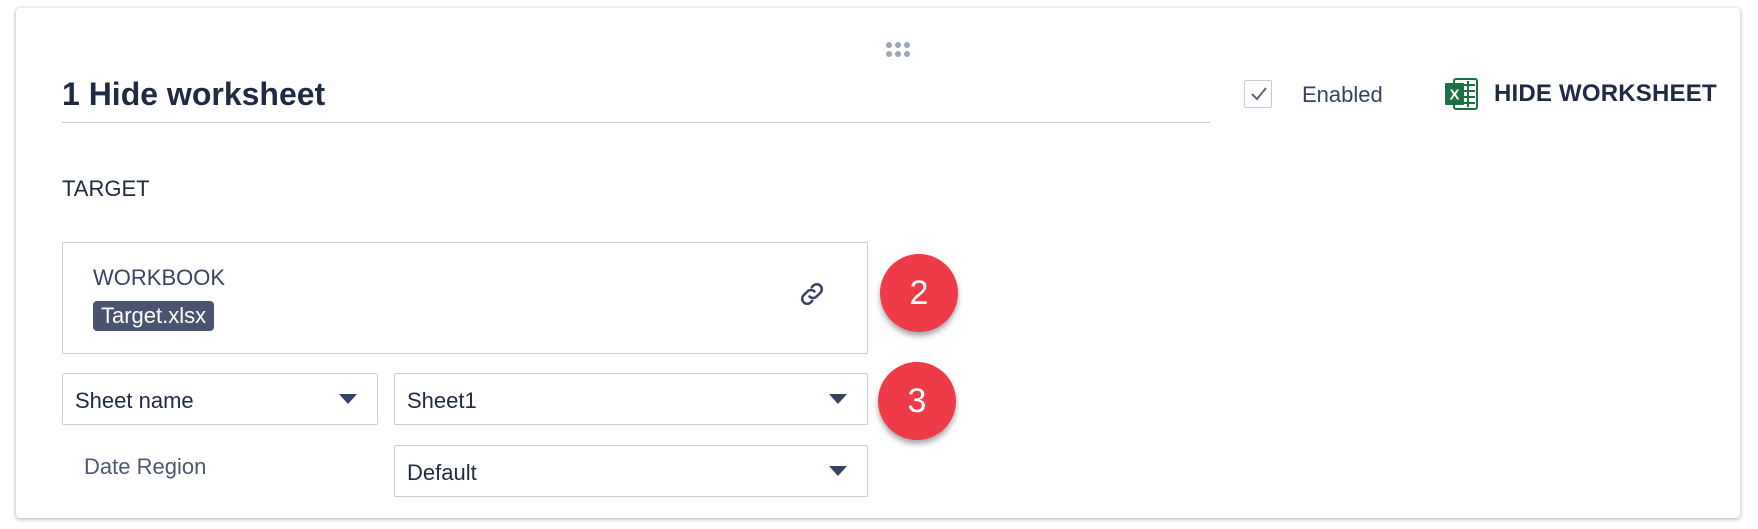 This screenshot has width=1758, height=529. Describe the element at coordinates (1342, 94) in the screenshot. I see `enabled-label: Enabled` at that location.